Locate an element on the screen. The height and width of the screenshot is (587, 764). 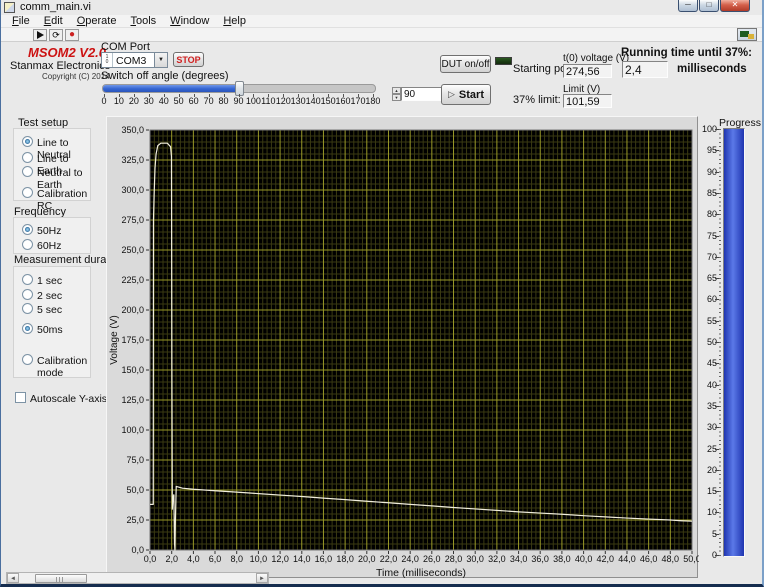
svg-text: 24,0 is located at coordinates (410, 559).